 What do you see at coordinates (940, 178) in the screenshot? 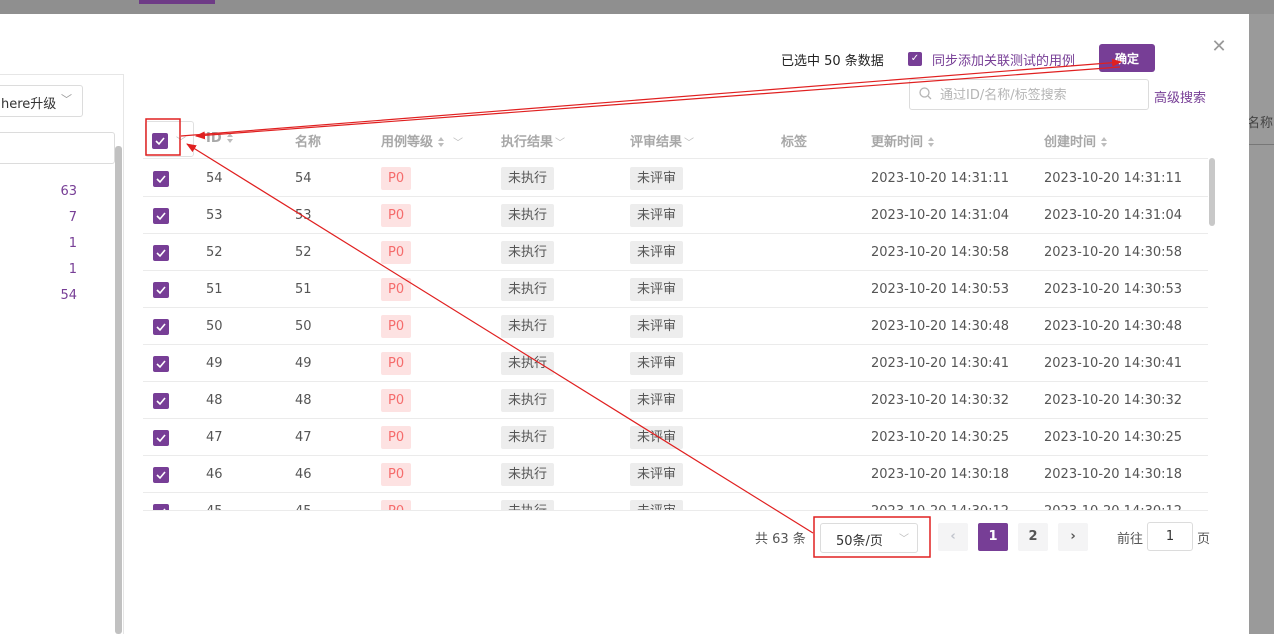
I see `cell-update-time: 2023-10-20 14:31:11` at bounding box center [940, 178].